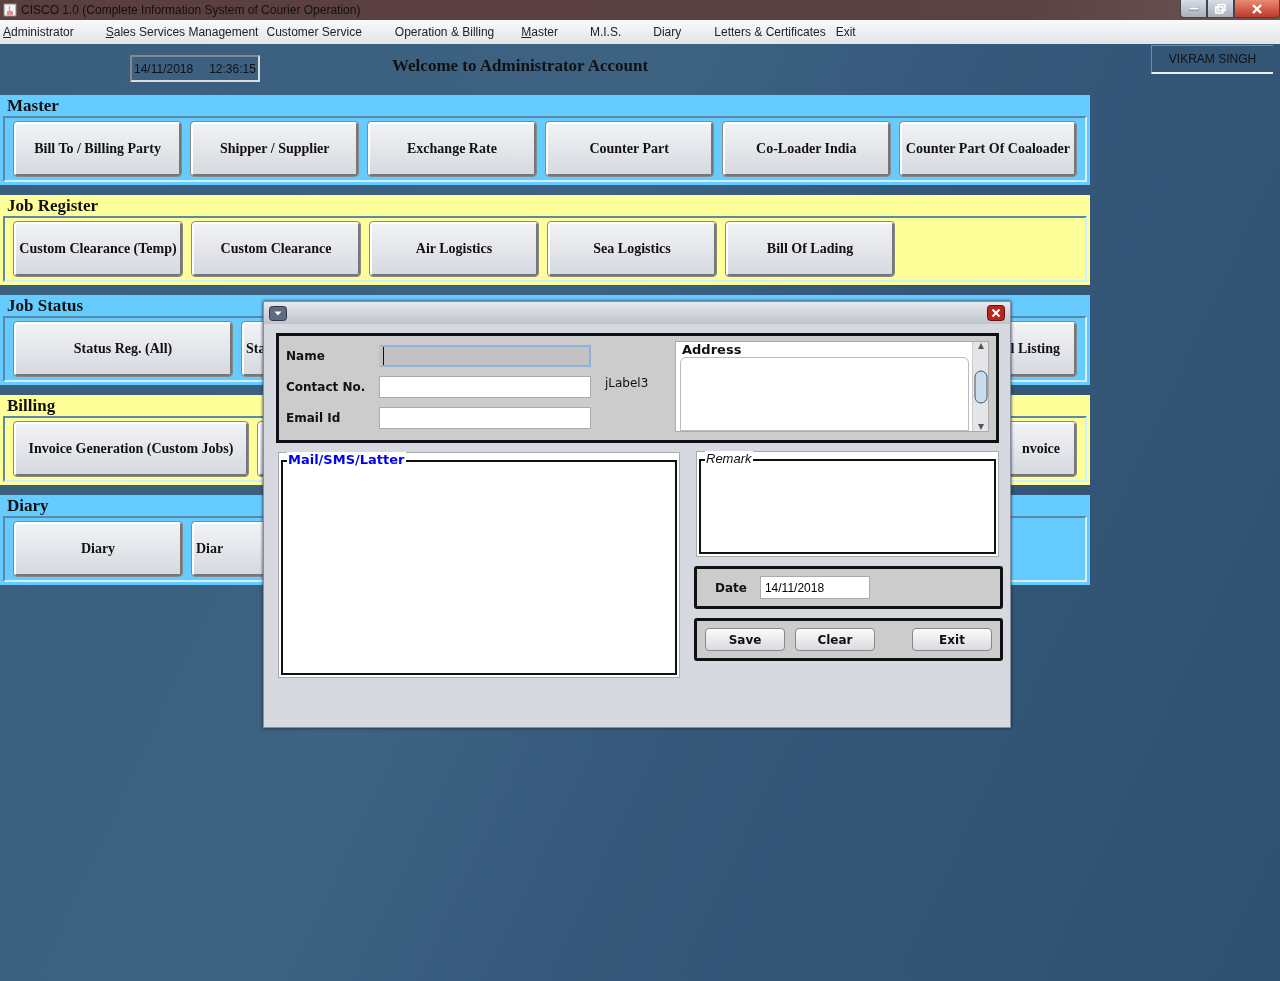  I want to click on minimize-button, so click(1193, 9).